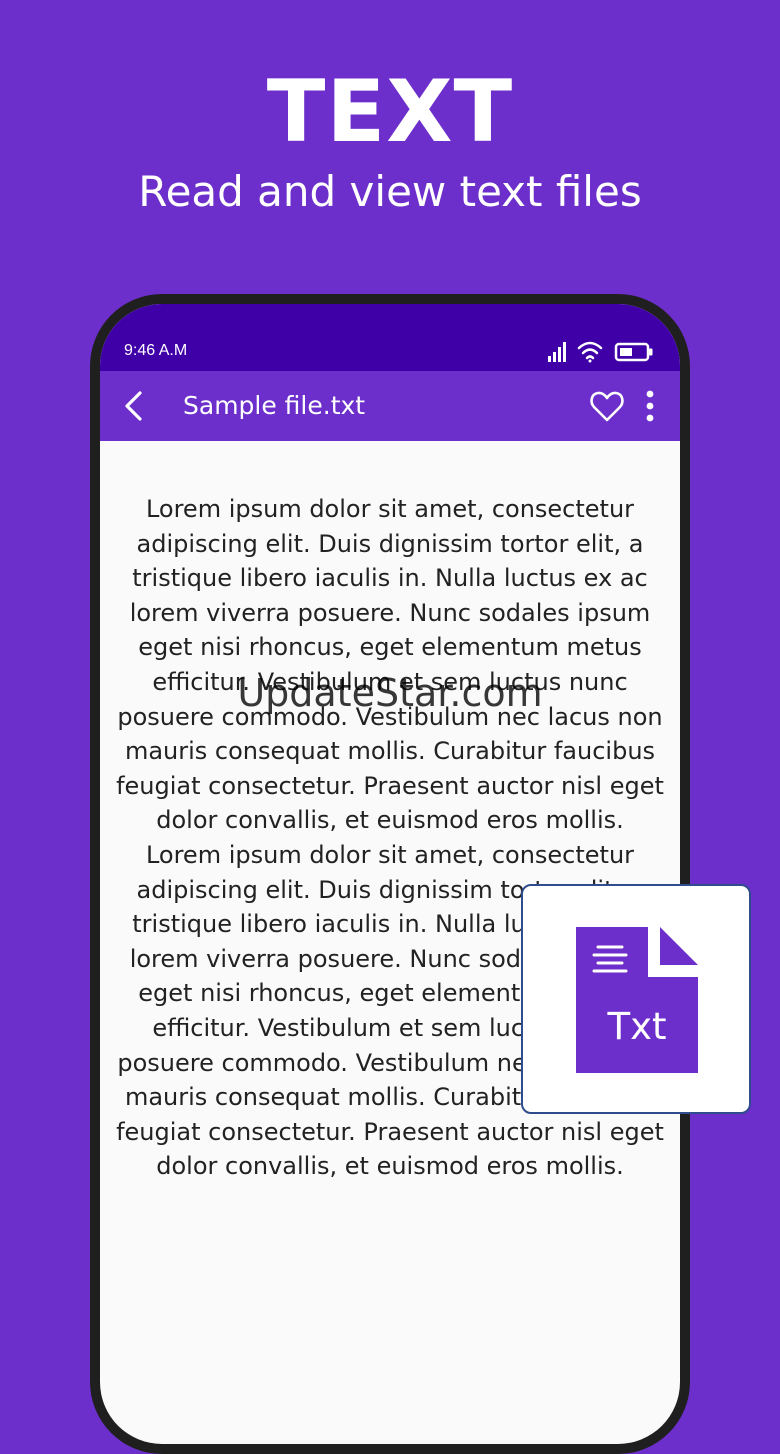  I want to click on battery-icon, so click(633, 352).